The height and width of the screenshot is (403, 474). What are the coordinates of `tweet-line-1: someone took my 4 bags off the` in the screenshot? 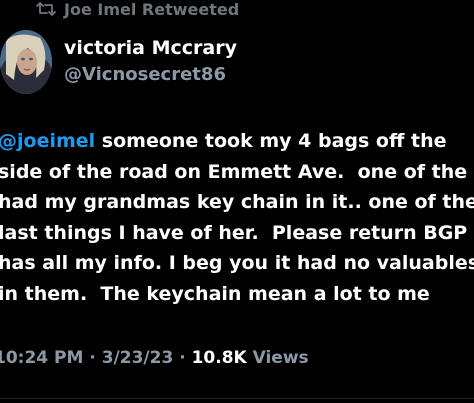 It's located at (271, 141).